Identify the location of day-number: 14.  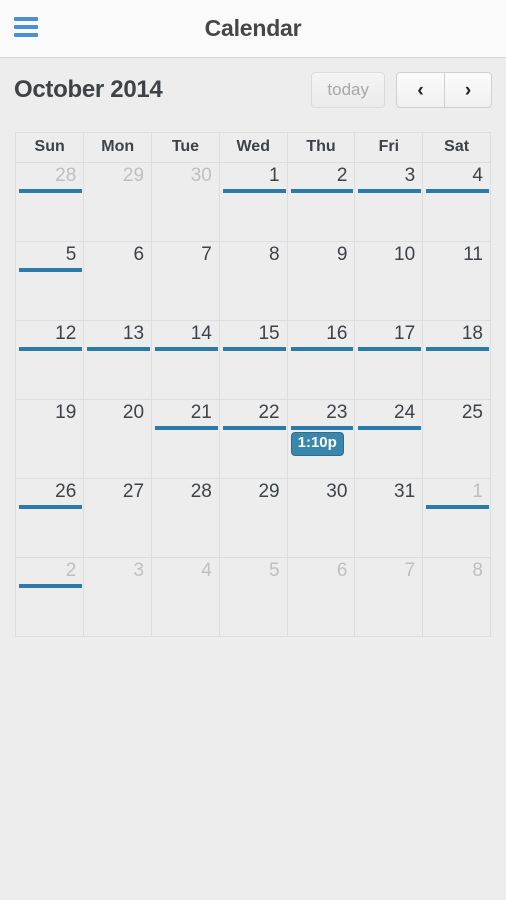
(201, 333).